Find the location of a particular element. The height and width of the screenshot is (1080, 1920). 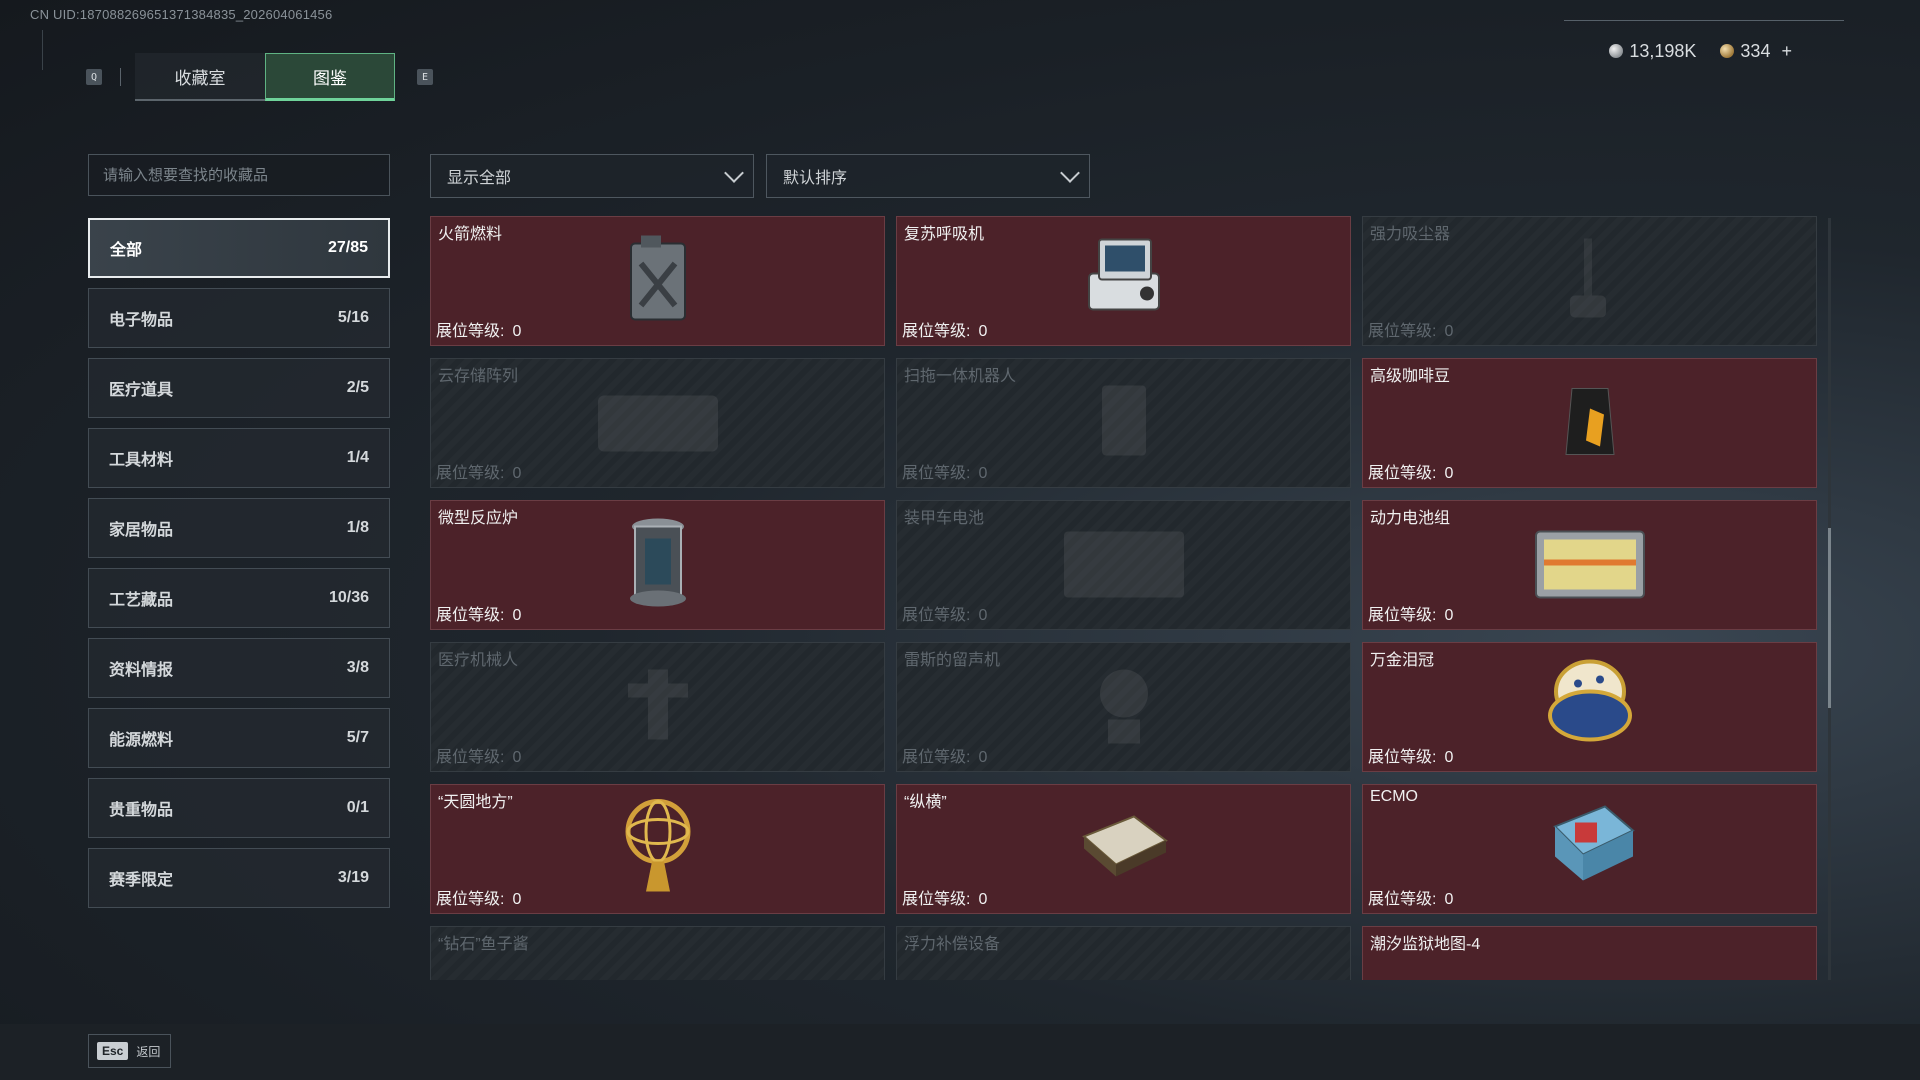

ecmo-machine-icon is located at coordinates (1590, 849).